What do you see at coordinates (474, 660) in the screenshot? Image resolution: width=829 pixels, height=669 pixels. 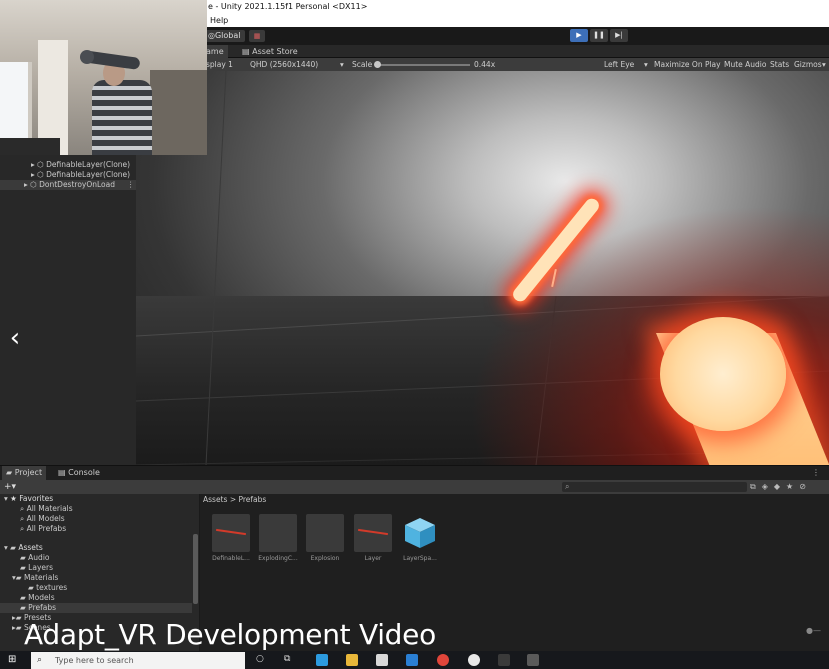 I see `oculus-app-icon` at bounding box center [474, 660].